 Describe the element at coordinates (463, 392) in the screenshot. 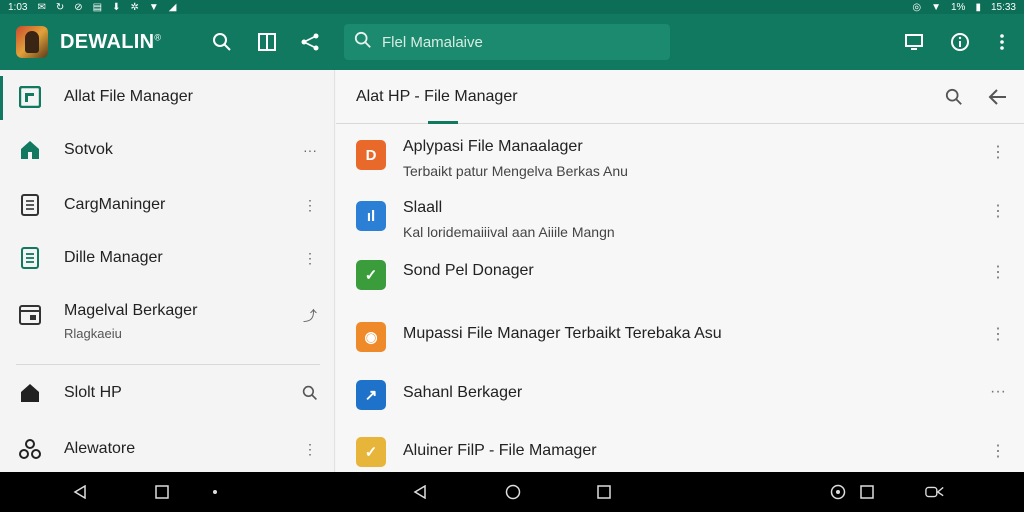

I see `list-item-title: Sahanl Berkager` at that location.